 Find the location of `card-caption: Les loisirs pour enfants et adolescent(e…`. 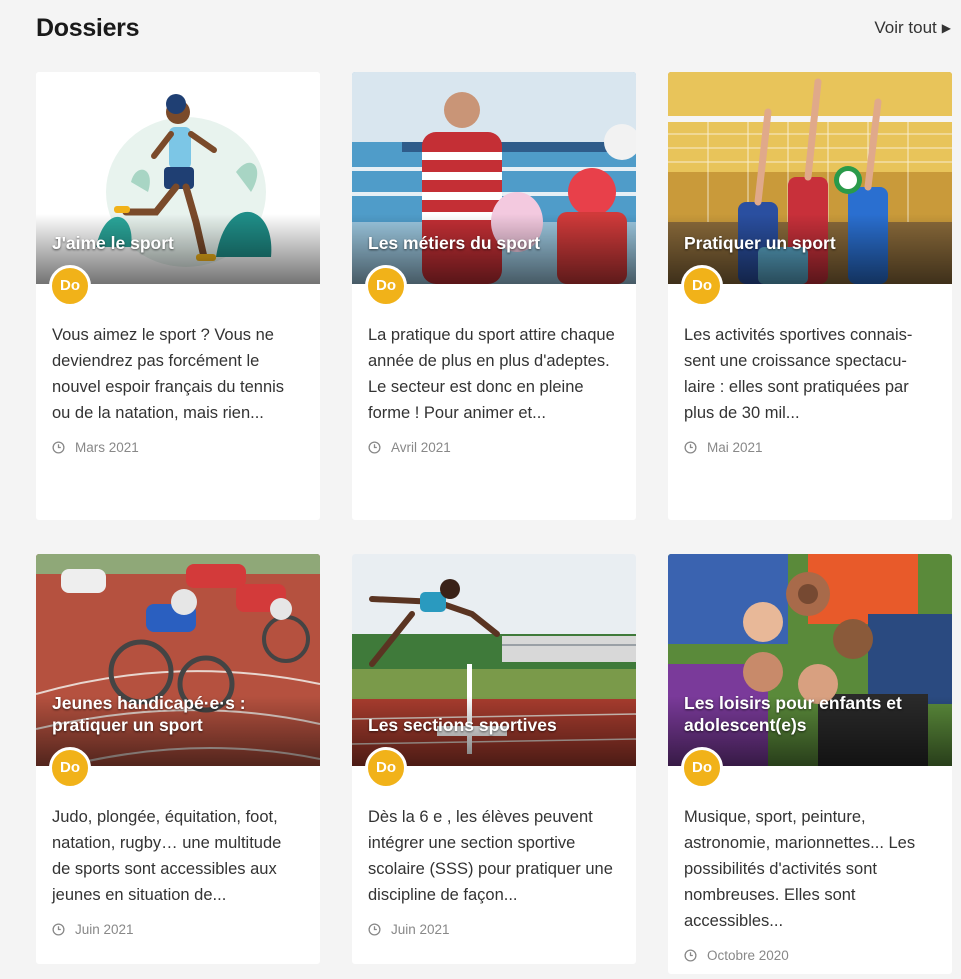

card-caption: Les loisirs pour enfants et adolescent(e… is located at coordinates (793, 714).